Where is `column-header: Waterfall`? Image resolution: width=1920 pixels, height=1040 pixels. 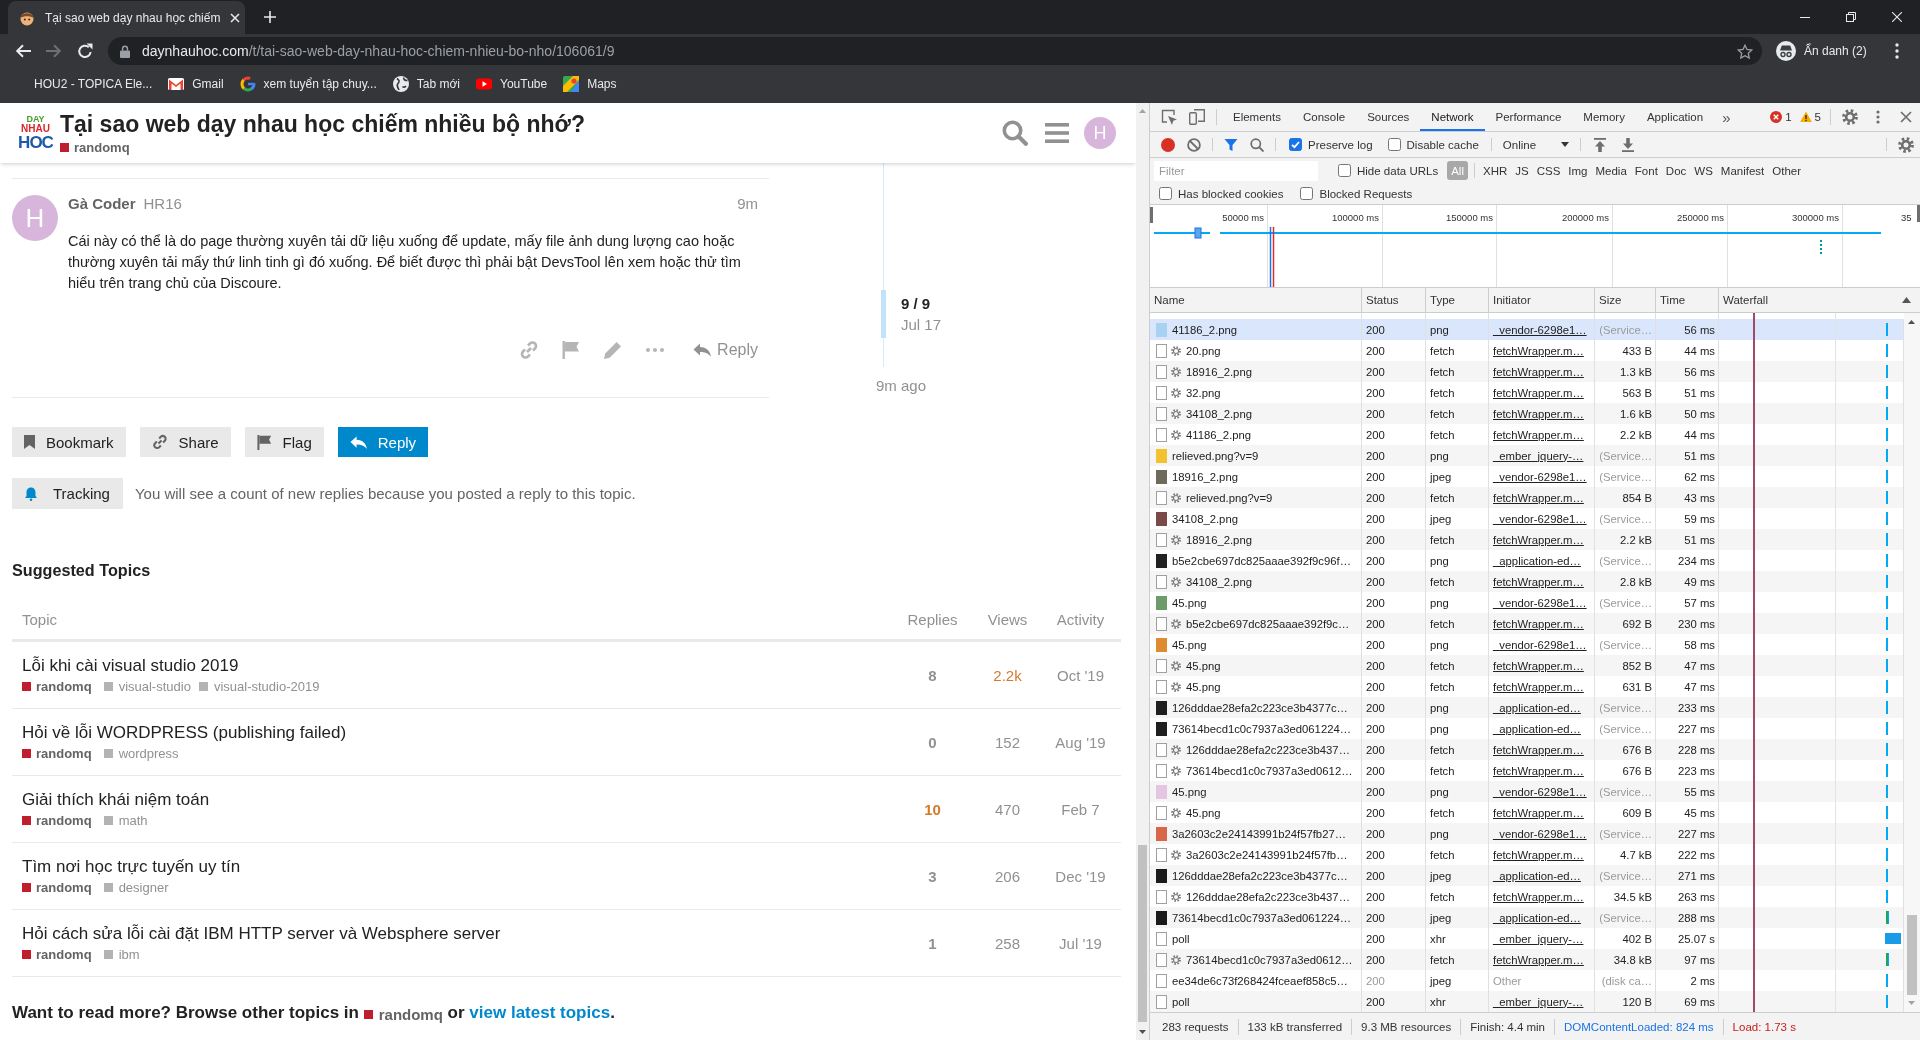 column-header: Waterfall is located at coordinates (1819, 300).